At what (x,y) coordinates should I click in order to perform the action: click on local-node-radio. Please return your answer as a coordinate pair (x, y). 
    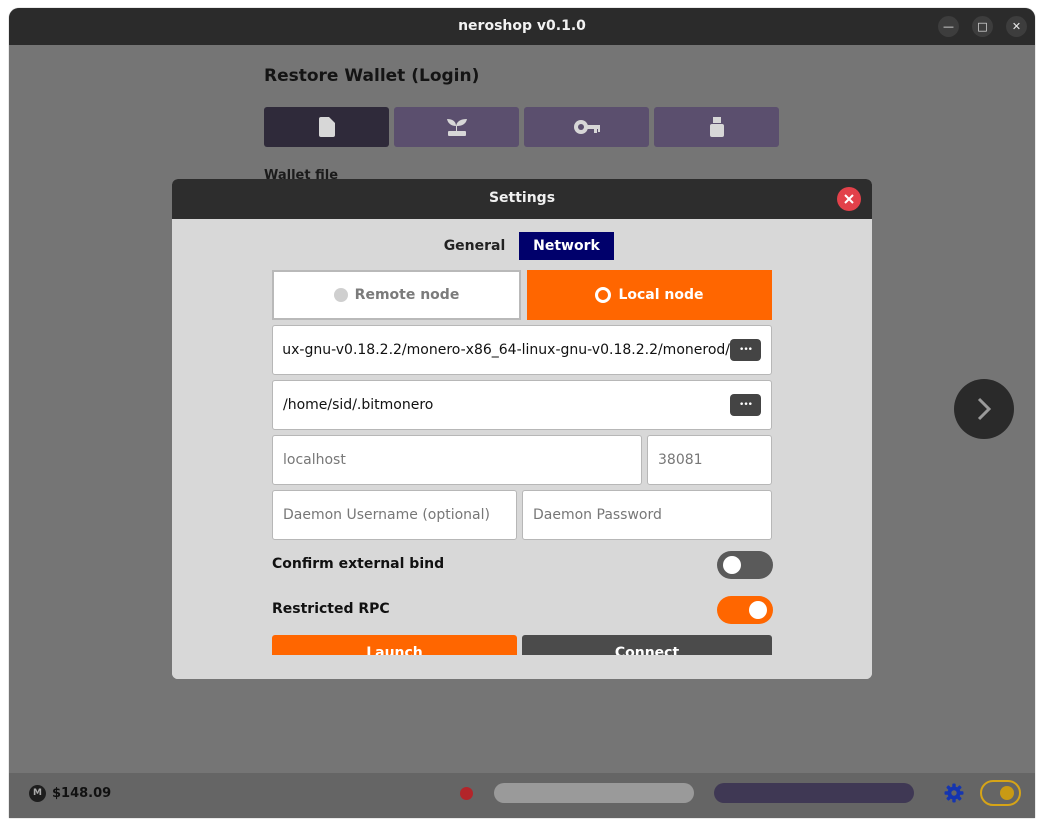
    Looking at the image, I should click on (603, 295).